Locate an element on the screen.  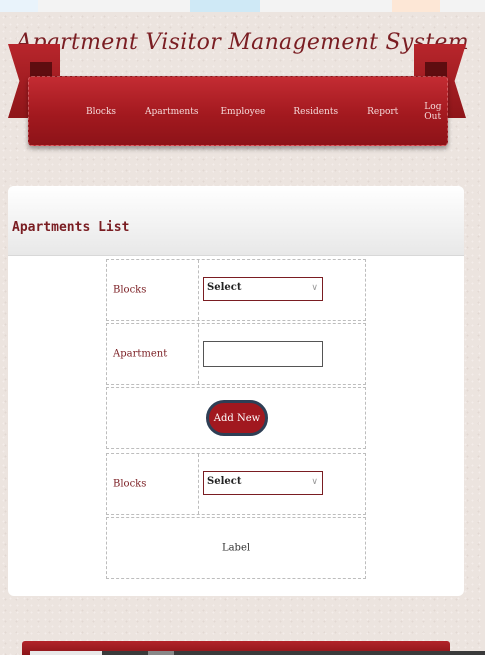
form-row-blocks-2: Blocks Select ∨ is located at coordinates (236, 484).